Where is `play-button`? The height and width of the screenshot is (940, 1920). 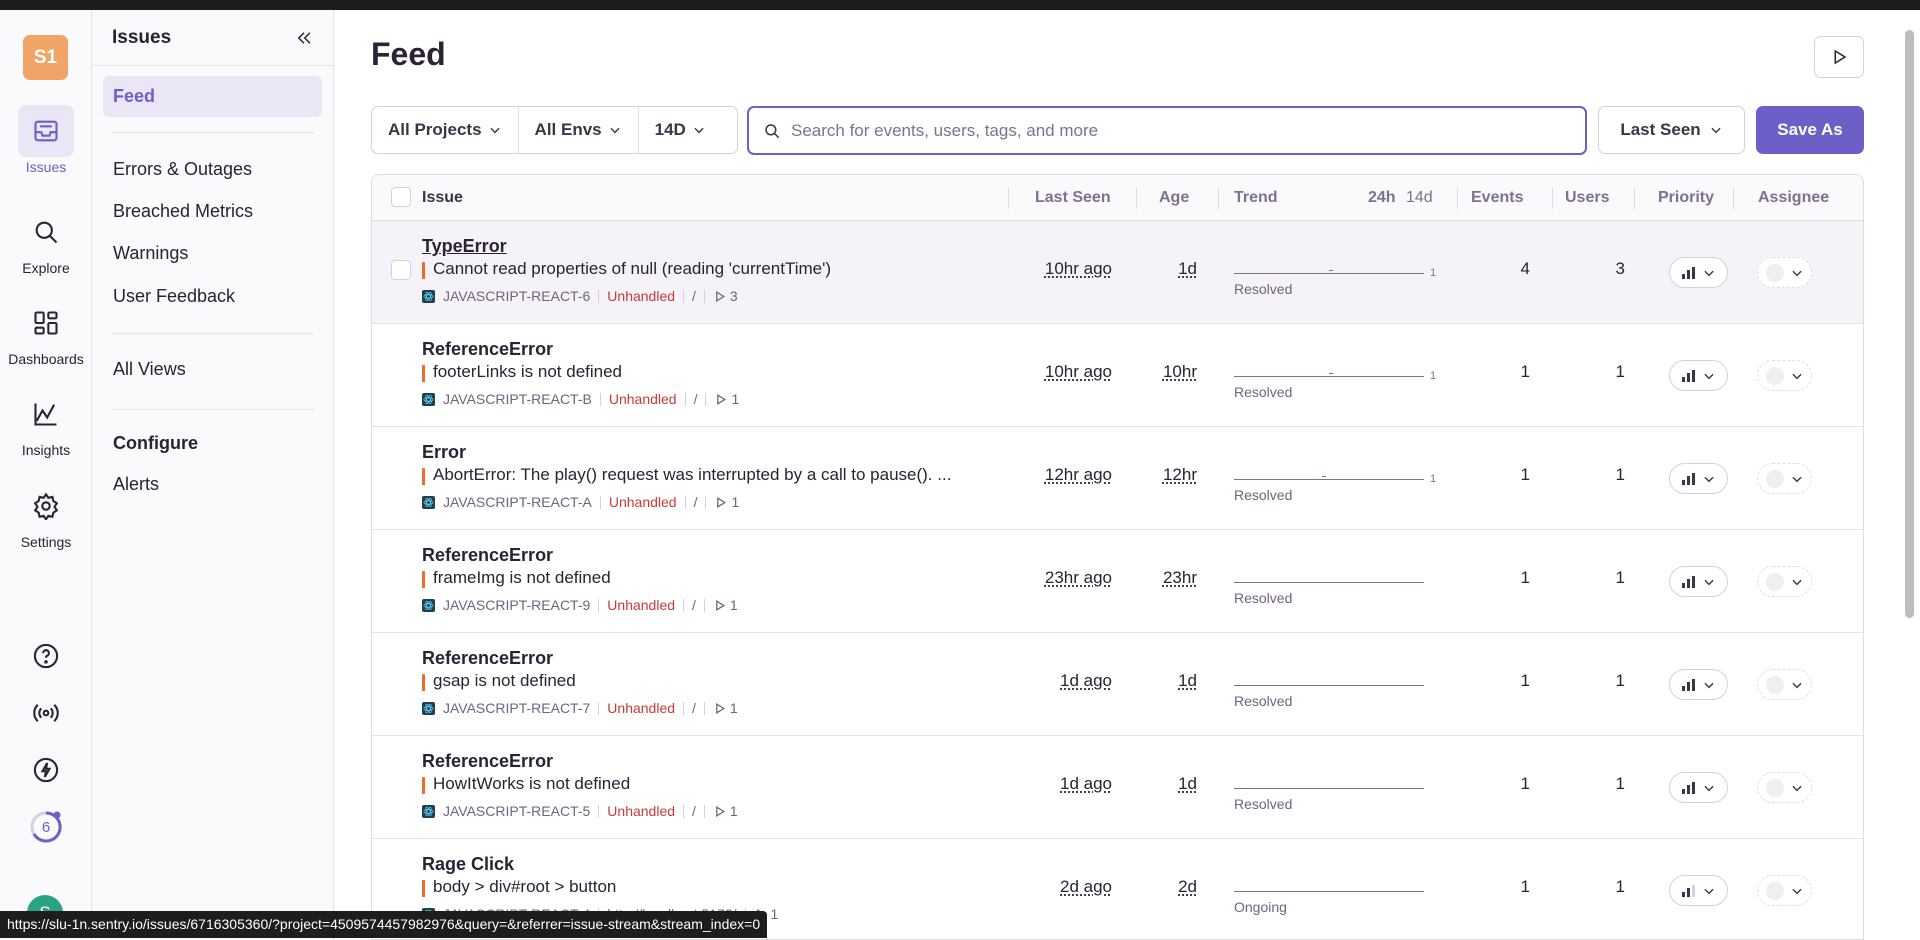
play-button is located at coordinates (1839, 57).